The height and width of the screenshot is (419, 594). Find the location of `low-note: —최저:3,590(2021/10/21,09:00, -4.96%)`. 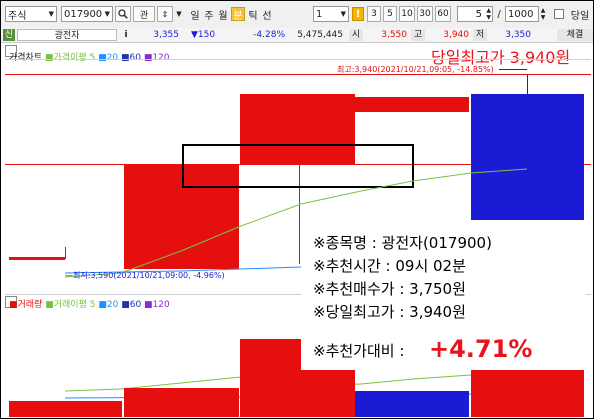

low-note: —최저:3,590(2021/10/21,09:00, -4.96%) is located at coordinates (145, 275).